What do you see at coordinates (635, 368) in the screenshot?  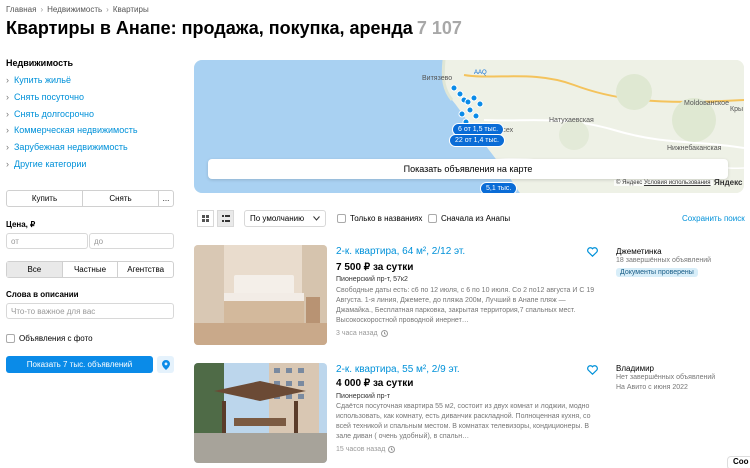 I see `seller-name: Владимир` at bounding box center [635, 368].